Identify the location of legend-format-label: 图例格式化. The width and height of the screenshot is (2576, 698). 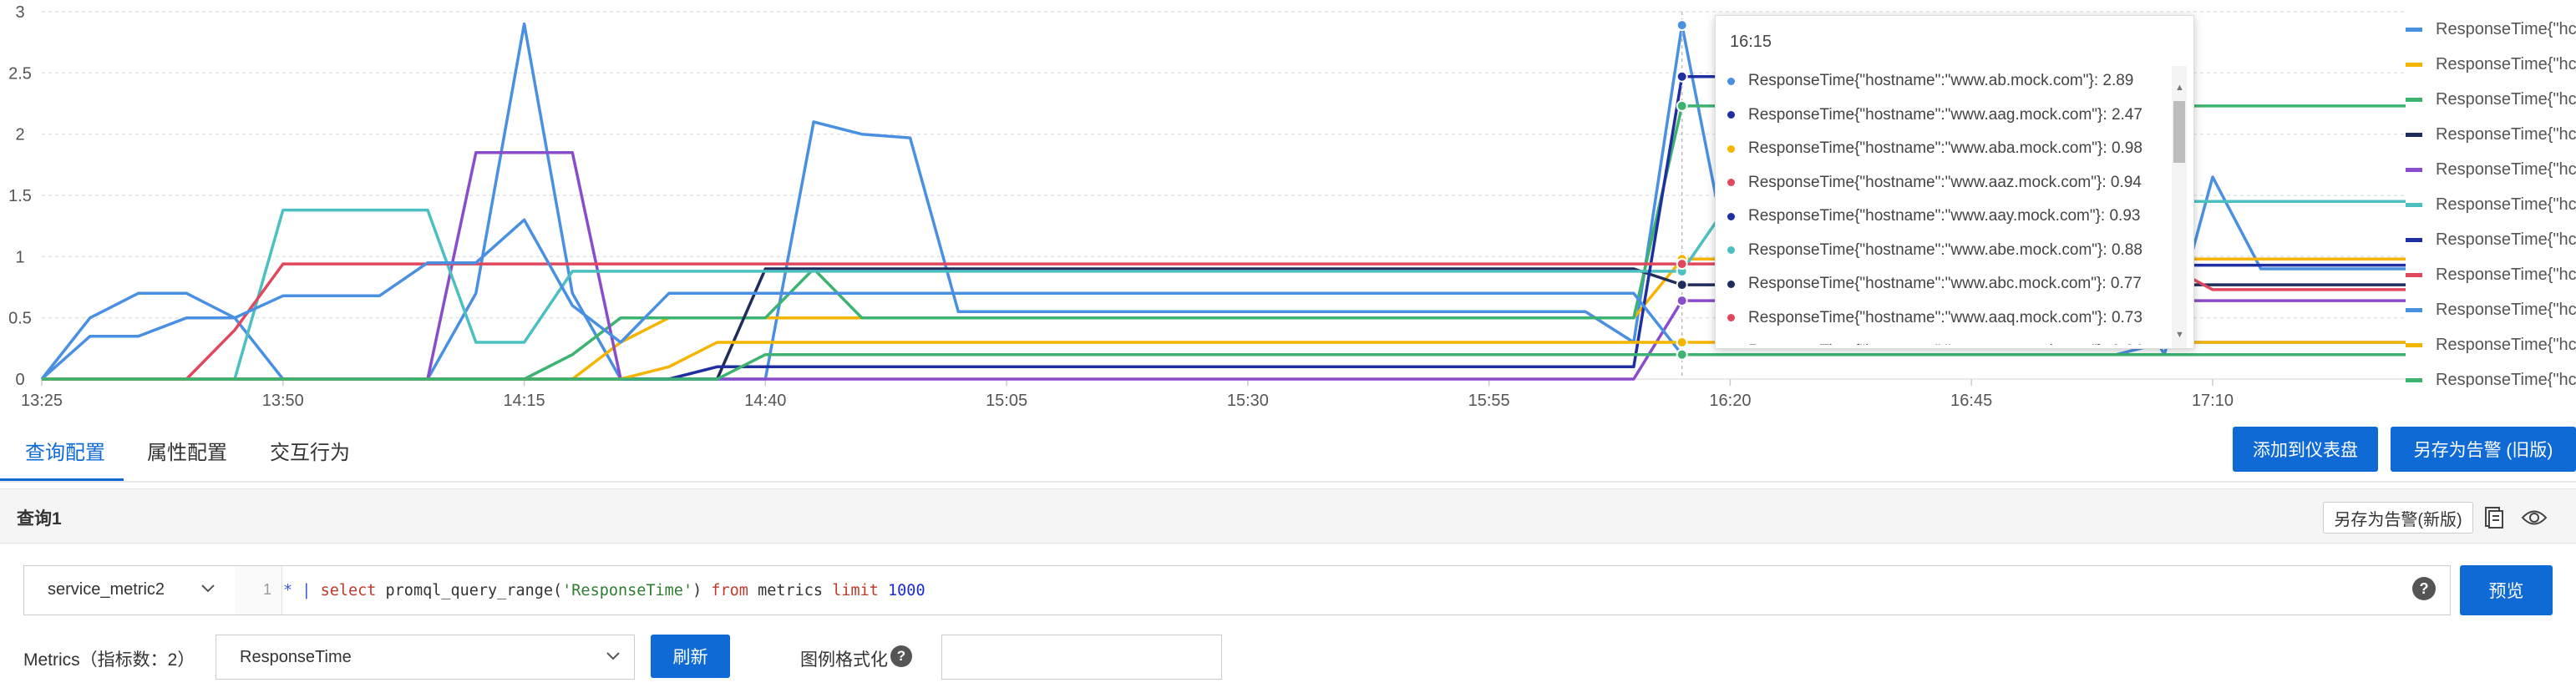
(844, 660).